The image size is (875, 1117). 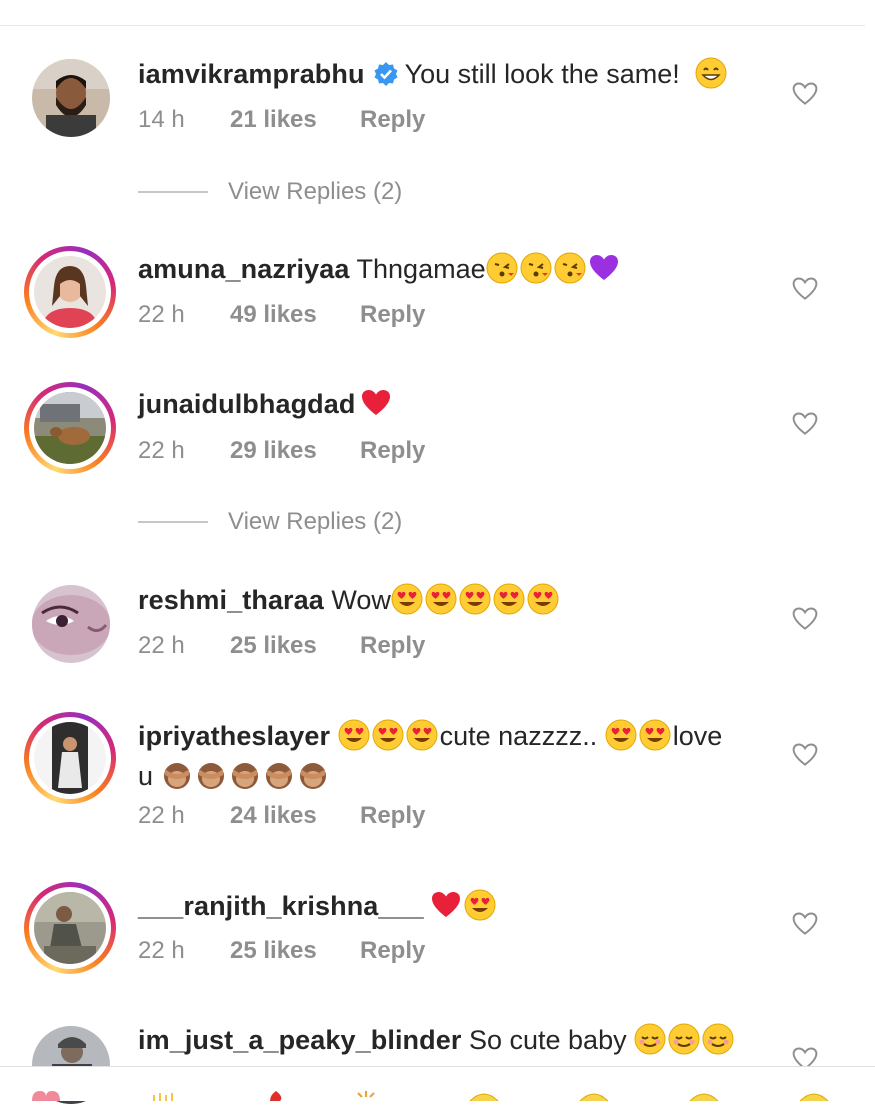 What do you see at coordinates (484, 1102) in the screenshot?
I see `crying-face-emoji-icon` at bounding box center [484, 1102].